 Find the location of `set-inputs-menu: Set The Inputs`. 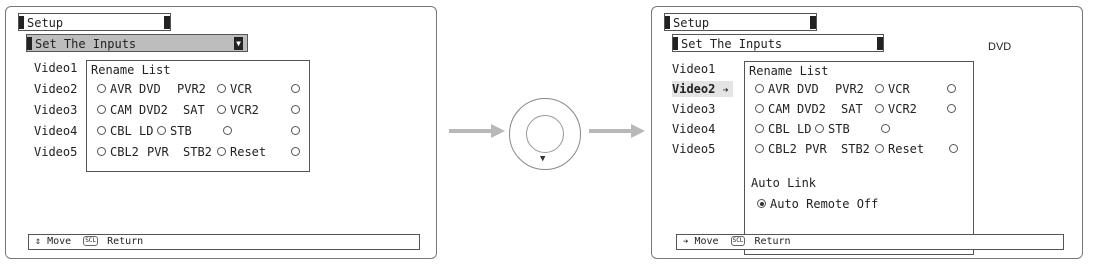

set-inputs-menu: Set The Inputs is located at coordinates (778, 43).